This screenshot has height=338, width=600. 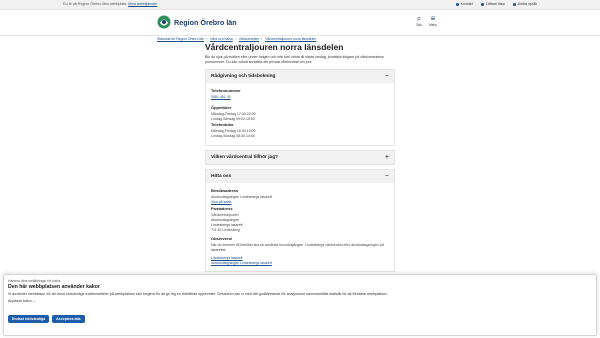 I want to click on search-button: ⌕ Sök, so click(x=419, y=21).